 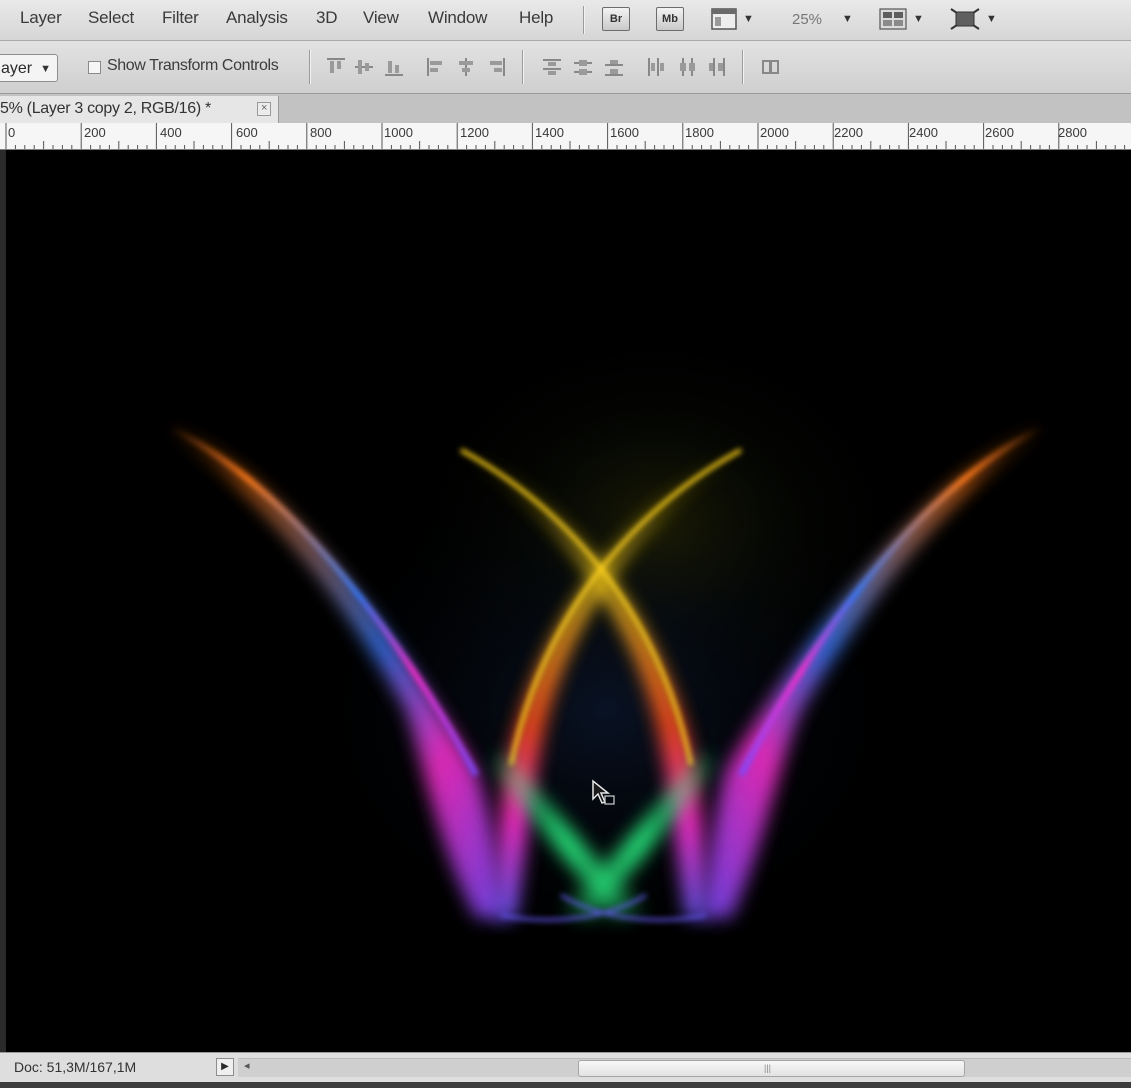 I want to click on align-horizontal-centers-icon, so click(x=466, y=67).